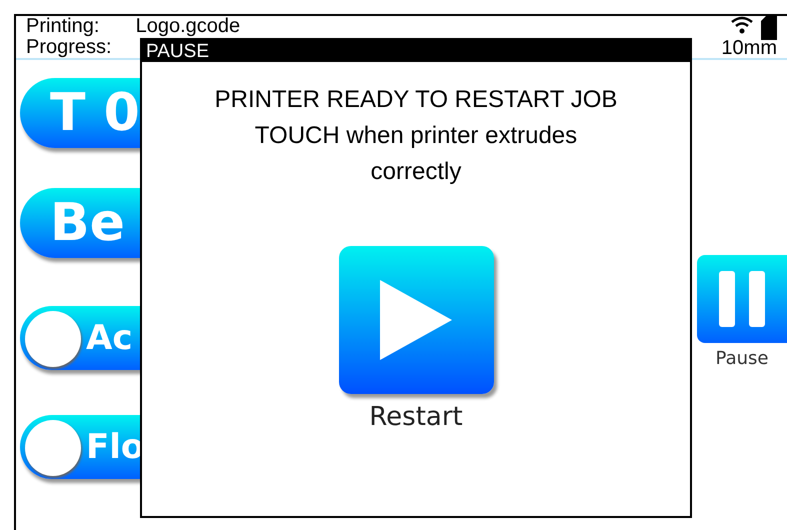 Image resolution: width=787 pixels, height=530 pixels. What do you see at coordinates (115, 447) in the screenshot?
I see `toggle-label: Flo` at bounding box center [115, 447].